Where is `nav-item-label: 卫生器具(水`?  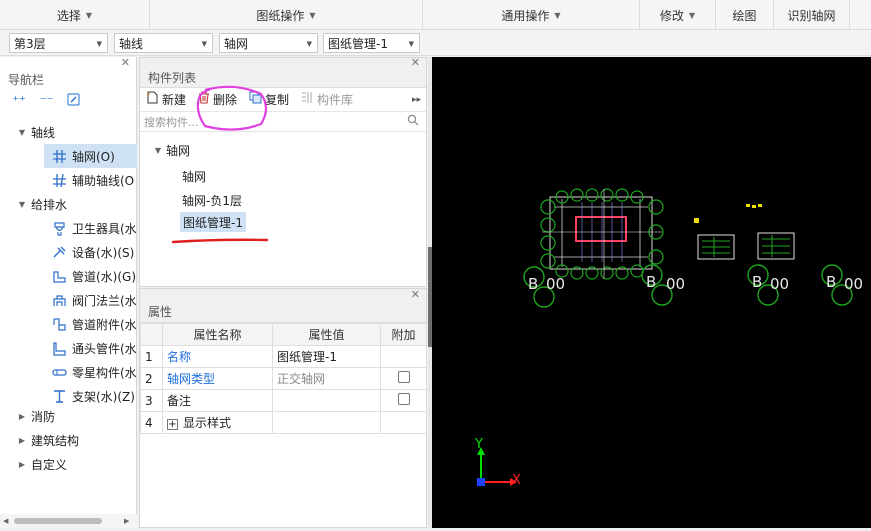 nav-item-label: 卫生器具(水 is located at coordinates (104, 228).